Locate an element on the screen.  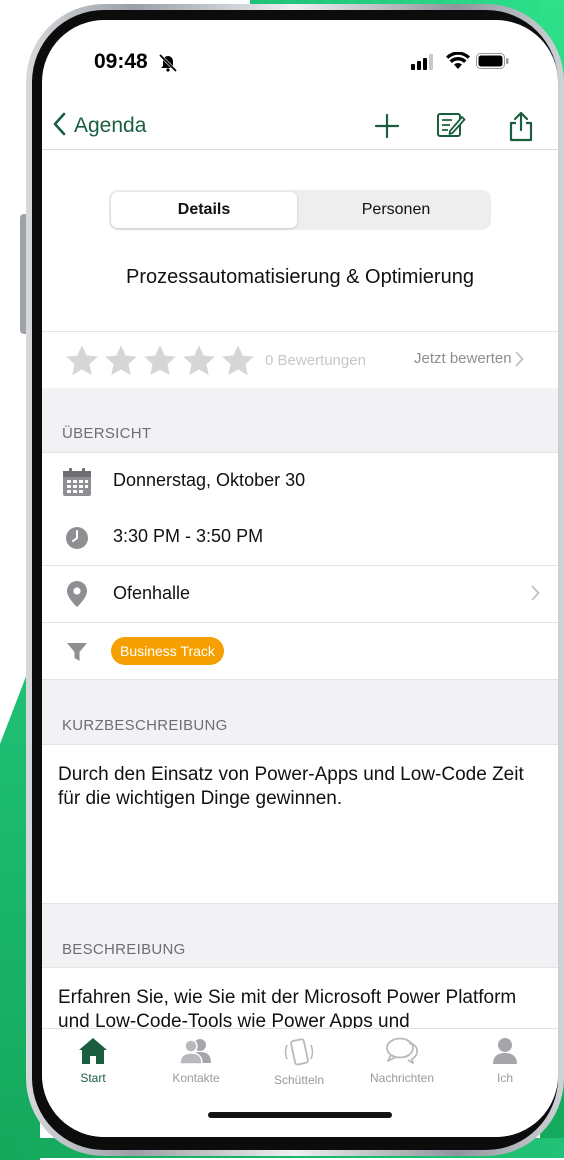
section-label: BESCHREIBUNG is located at coordinates (124, 949).